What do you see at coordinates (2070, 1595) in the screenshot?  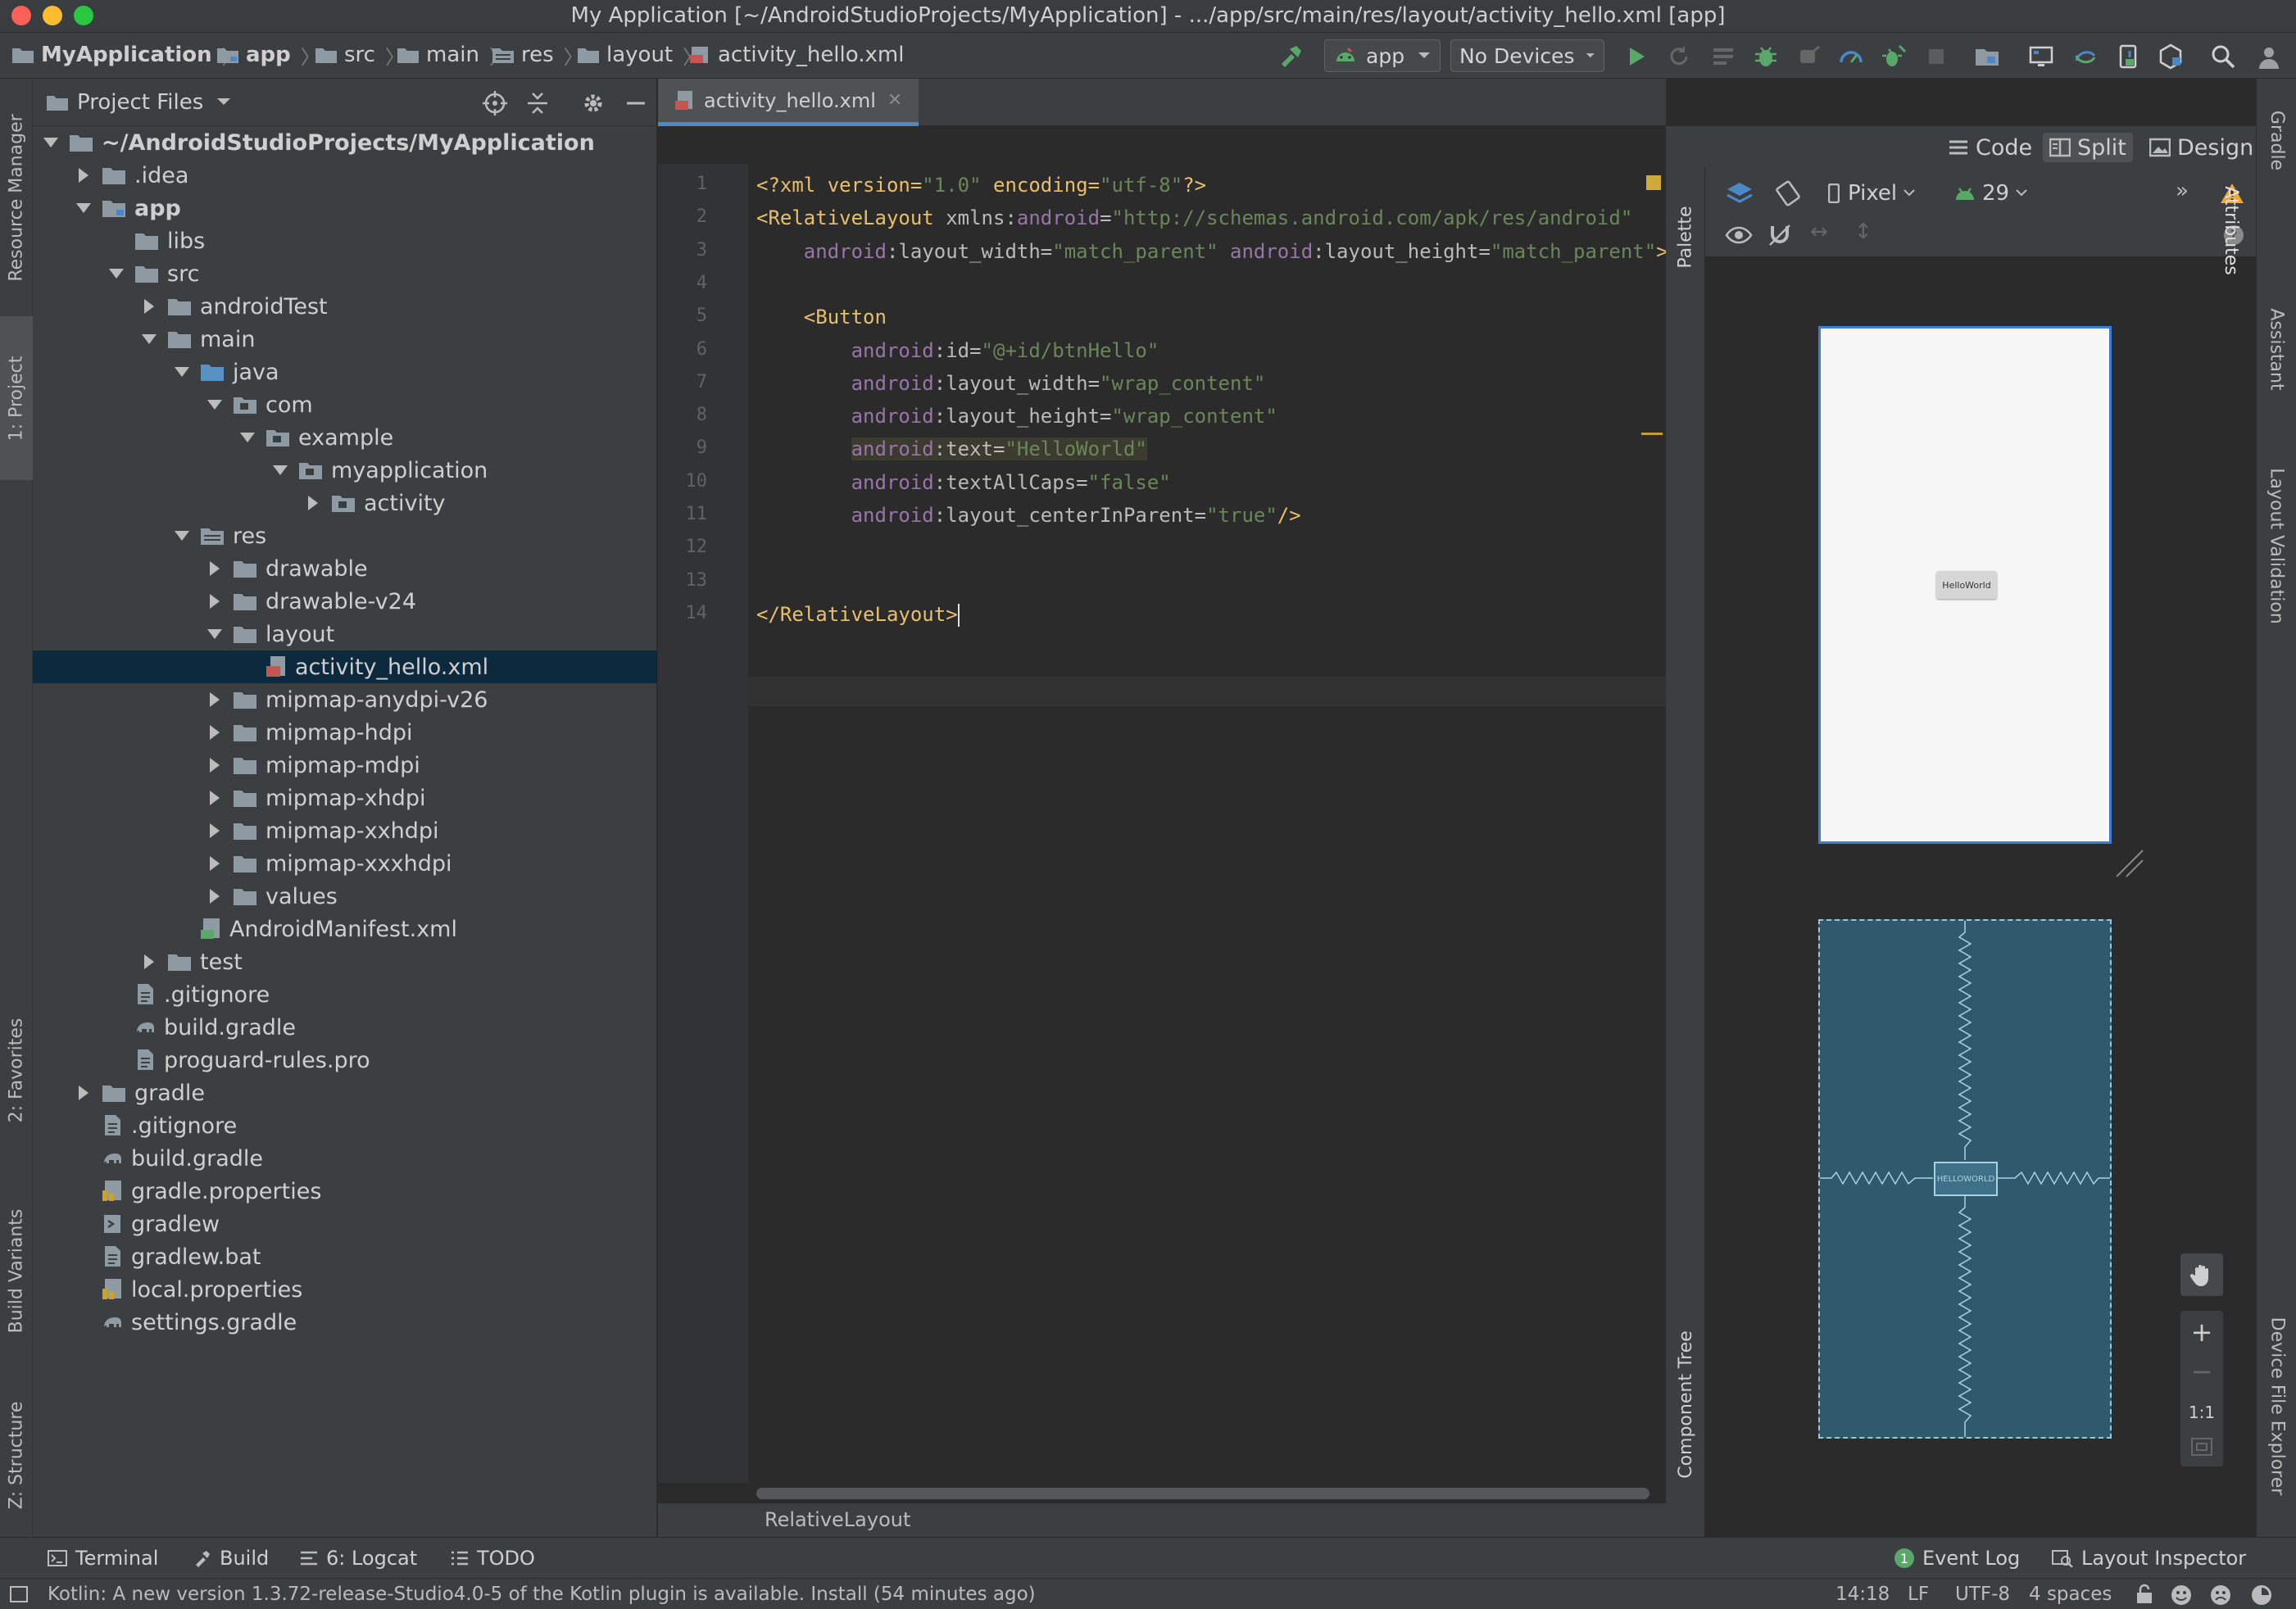 I see `indent-setting: 4 spaces` at bounding box center [2070, 1595].